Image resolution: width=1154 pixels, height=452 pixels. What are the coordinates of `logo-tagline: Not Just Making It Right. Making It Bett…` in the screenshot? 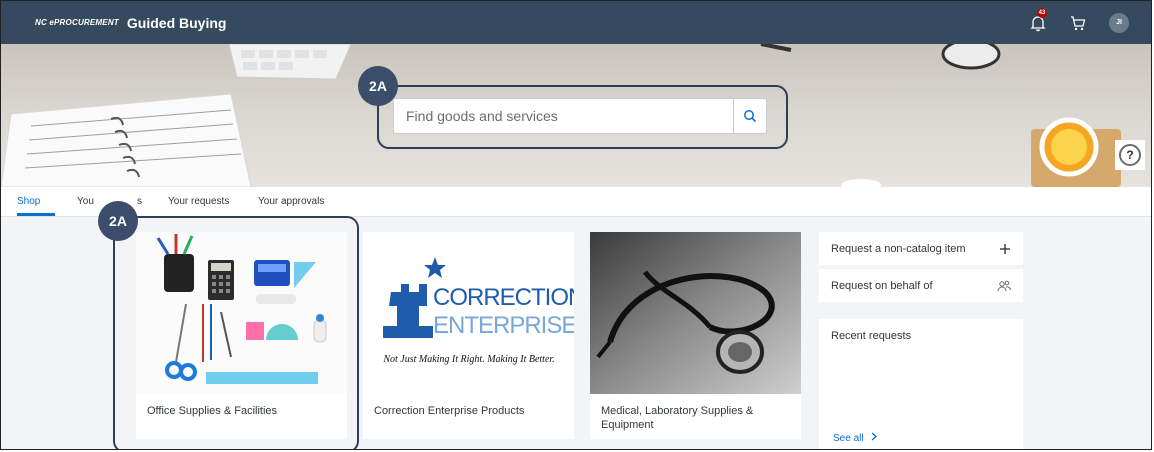 It's located at (469, 359).